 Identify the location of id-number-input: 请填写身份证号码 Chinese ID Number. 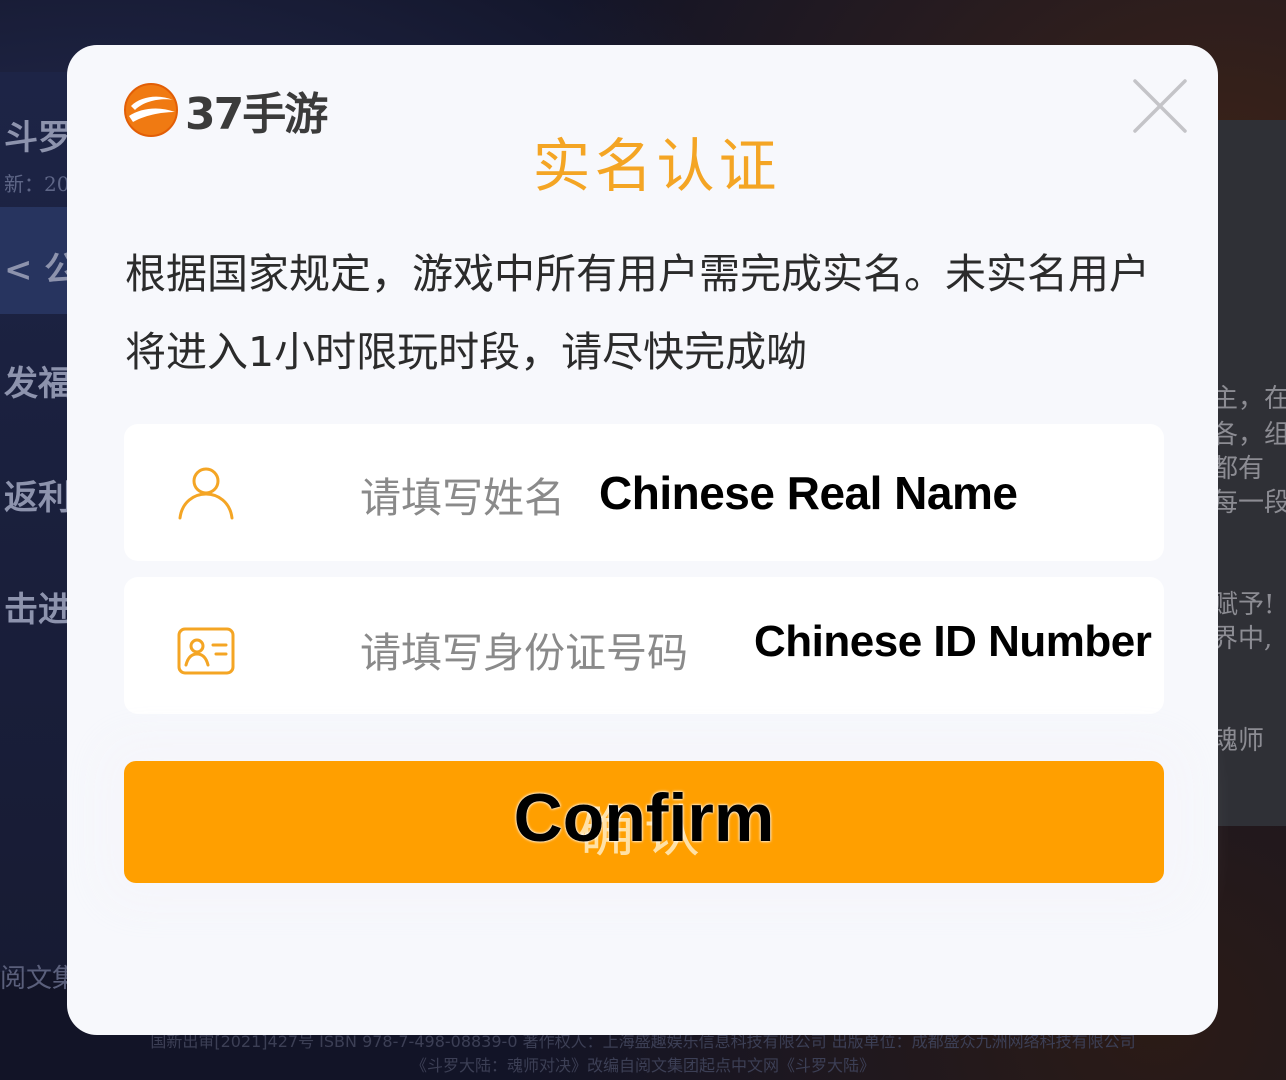
(644, 645).